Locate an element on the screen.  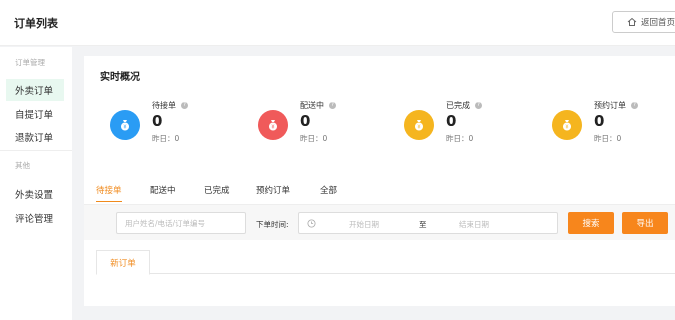
stat-pending: ¥ 待接单? 0 昨日：0 is located at coordinates (180, 125).